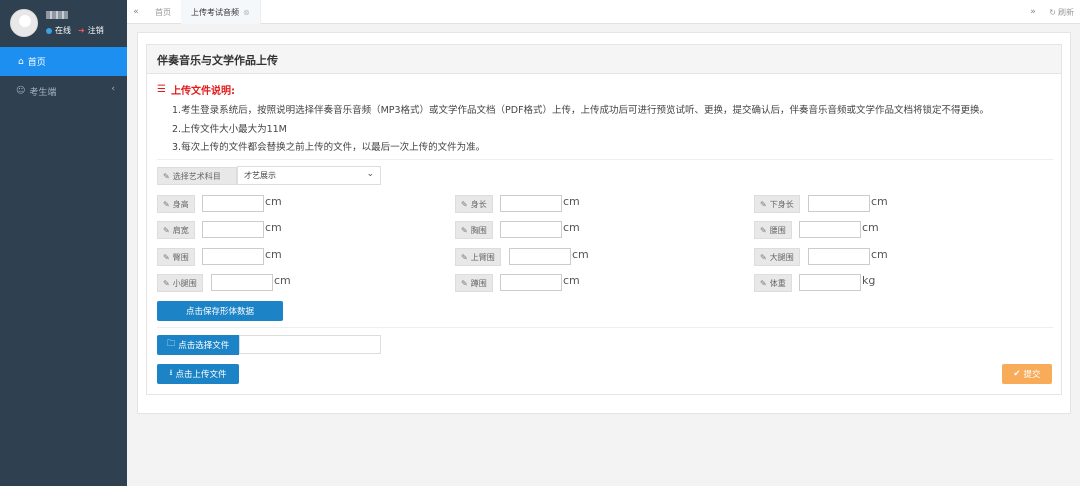  Describe the element at coordinates (204, 346) in the screenshot. I see `button-label: 点击选择文件` at that location.